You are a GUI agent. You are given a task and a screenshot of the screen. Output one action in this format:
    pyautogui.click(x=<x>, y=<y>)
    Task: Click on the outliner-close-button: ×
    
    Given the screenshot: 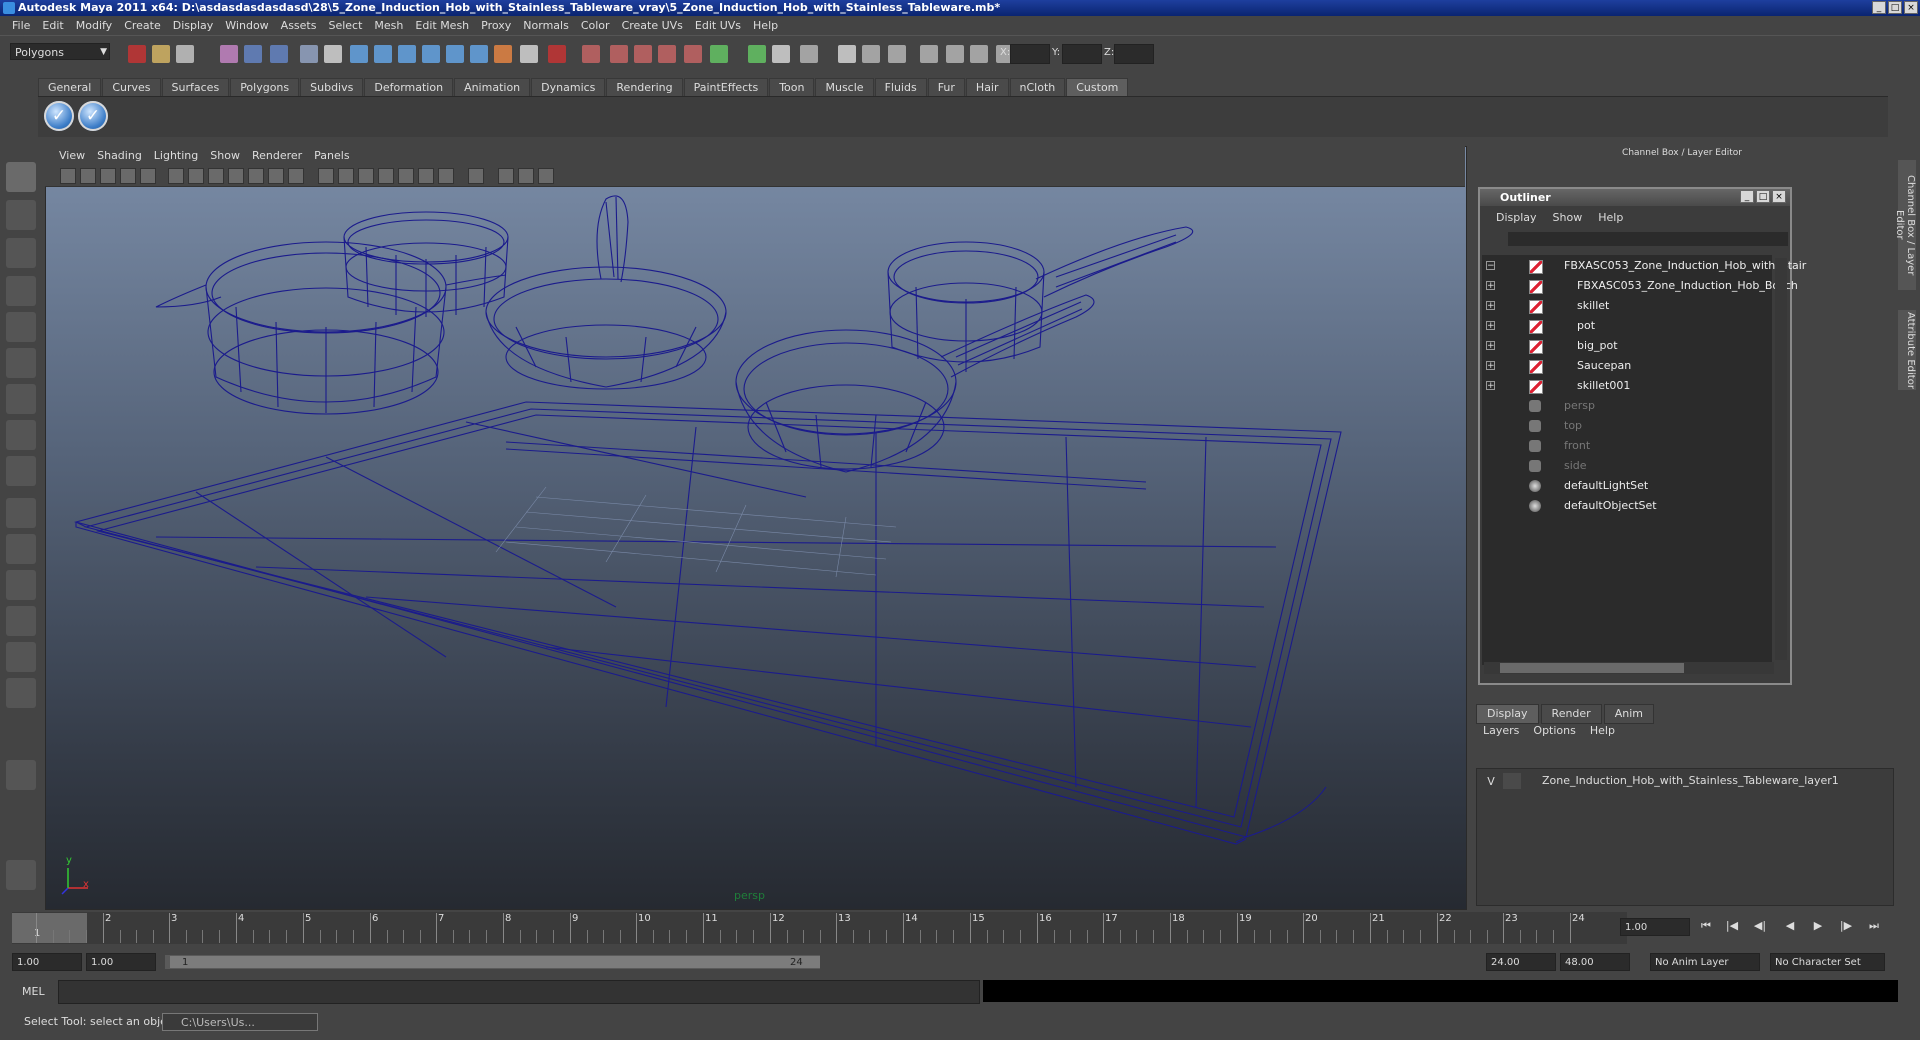 What is the action you would take?
    pyautogui.click(x=1779, y=196)
    